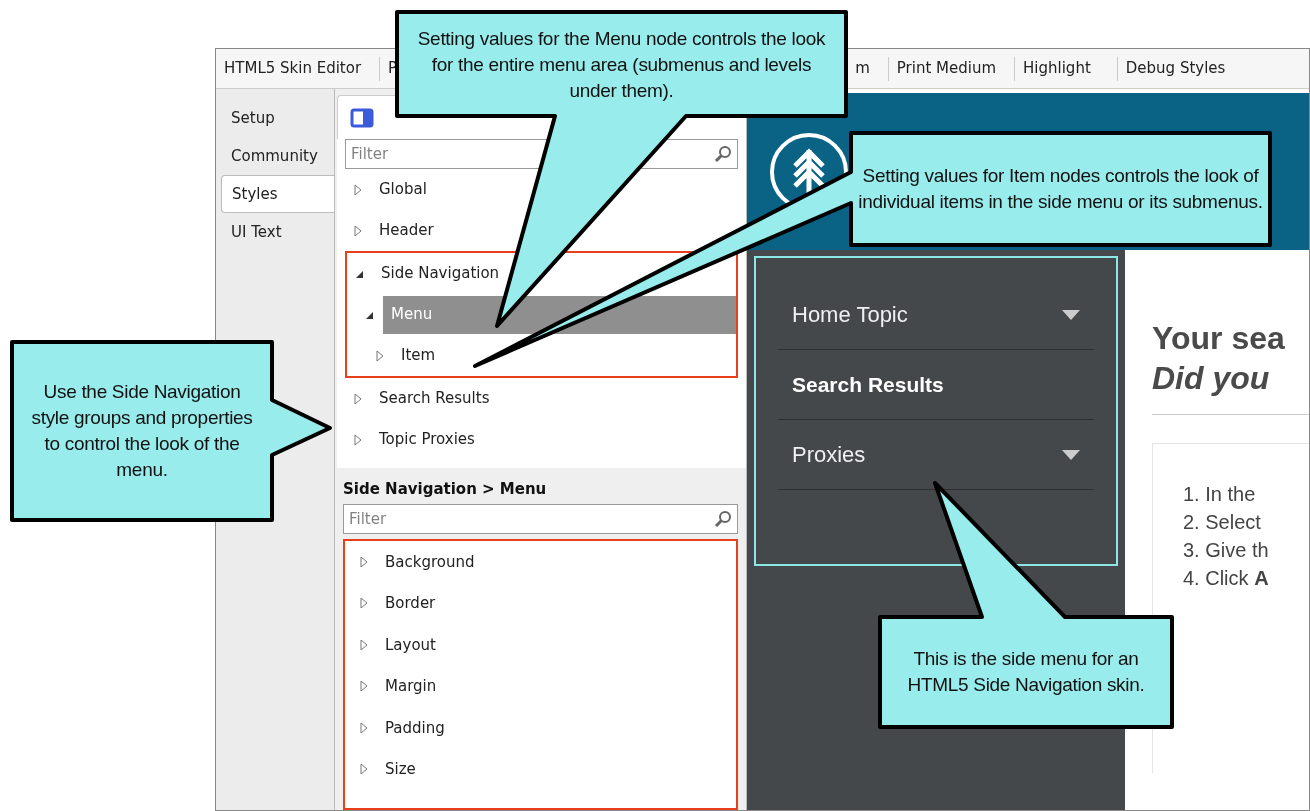 The height and width of the screenshot is (811, 1310). Describe the element at coordinates (862, 68) in the screenshot. I see `toolbar-tab: m` at that location.